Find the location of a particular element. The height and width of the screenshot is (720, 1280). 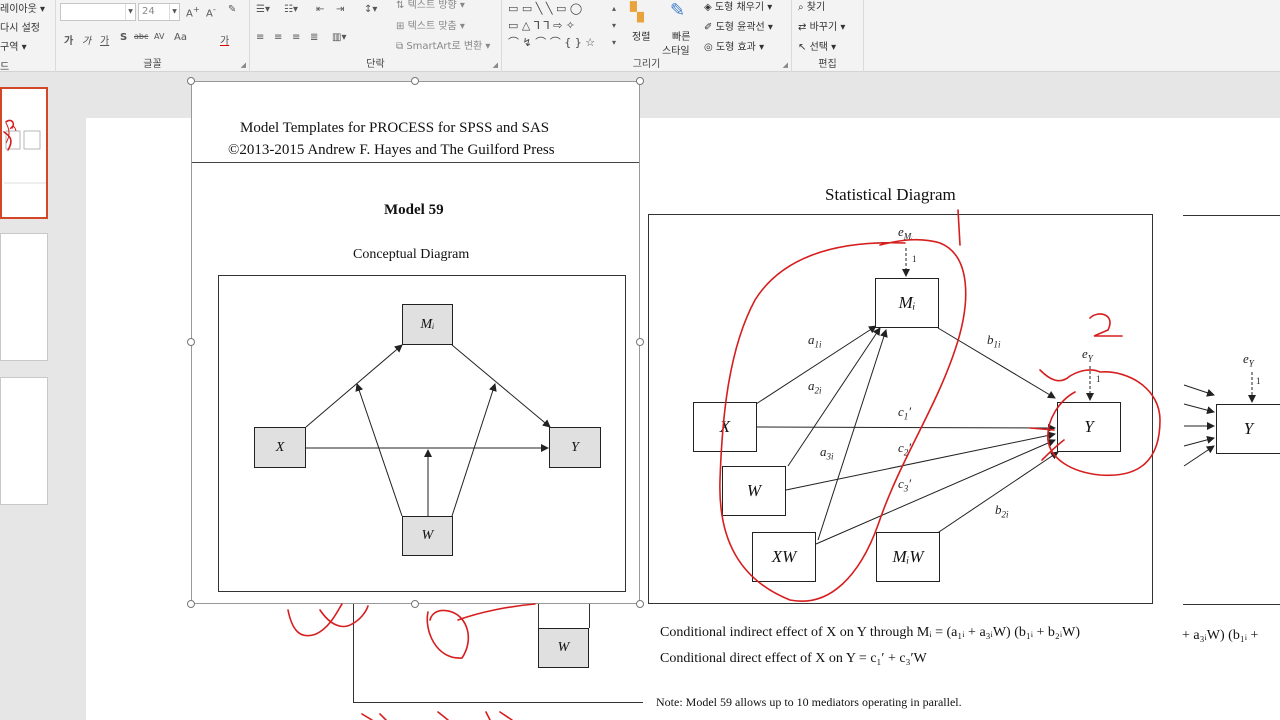

layout-button: 레이아웃 ▾ is located at coordinates (22, 7).